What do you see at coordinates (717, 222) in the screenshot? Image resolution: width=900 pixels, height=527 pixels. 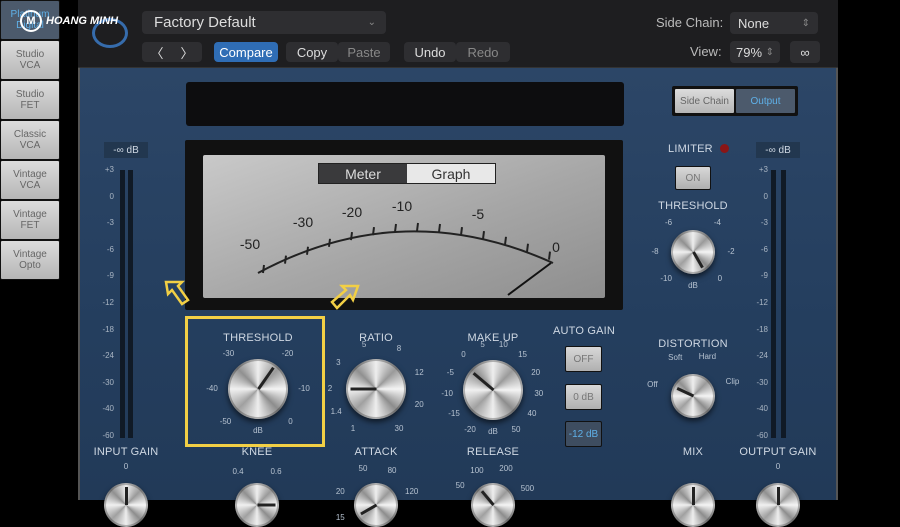 I see `limiter-threshold-tick-label: -4` at bounding box center [717, 222].